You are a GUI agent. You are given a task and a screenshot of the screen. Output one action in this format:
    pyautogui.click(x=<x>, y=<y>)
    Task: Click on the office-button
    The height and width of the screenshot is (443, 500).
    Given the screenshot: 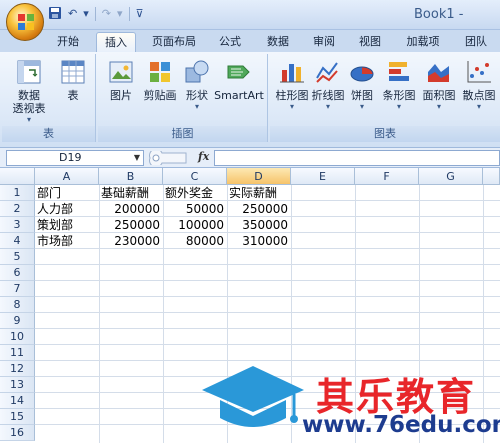 What is the action you would take?
    pyautogui.click(x=25, y=22)
    